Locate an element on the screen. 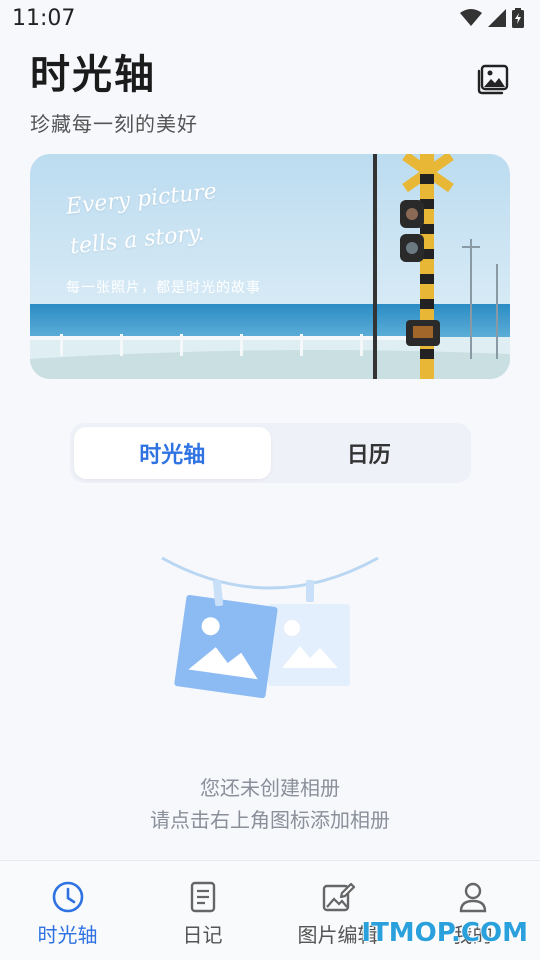 This screenshot has width=540, height=960. clock-icon is located at coordinates (67, 897).